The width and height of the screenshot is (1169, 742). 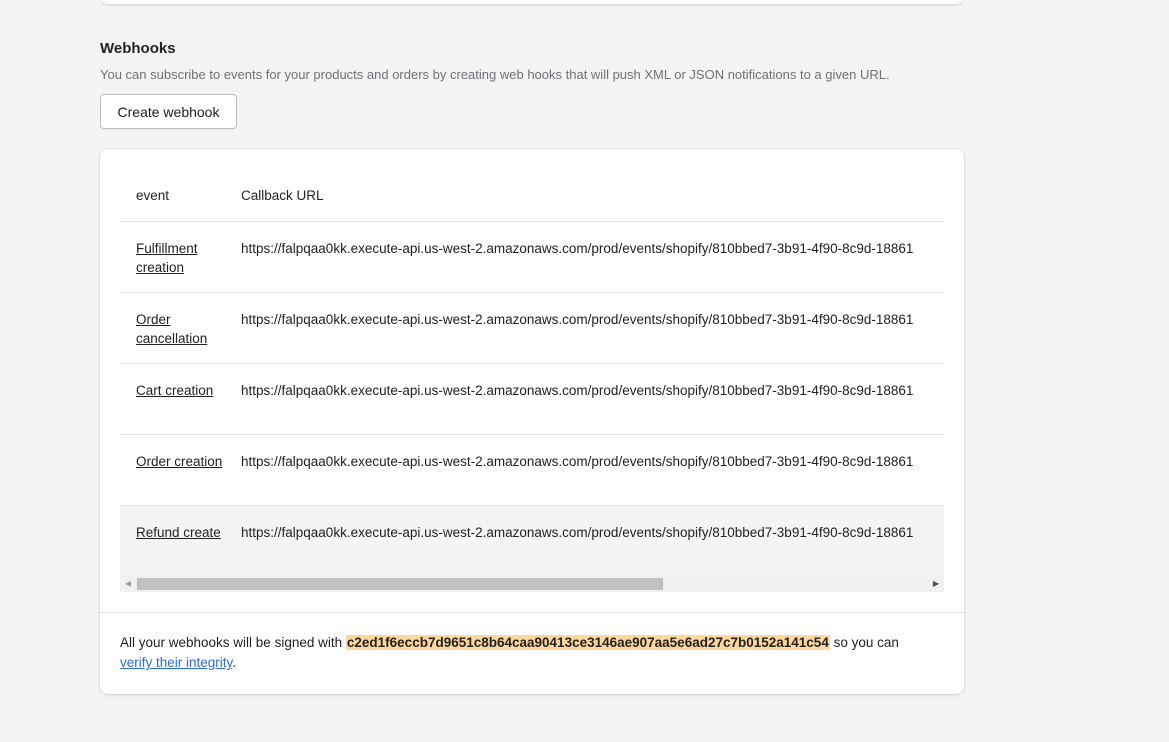 I want to click on event-cell: Cart creation, so click(x=181, y=390).